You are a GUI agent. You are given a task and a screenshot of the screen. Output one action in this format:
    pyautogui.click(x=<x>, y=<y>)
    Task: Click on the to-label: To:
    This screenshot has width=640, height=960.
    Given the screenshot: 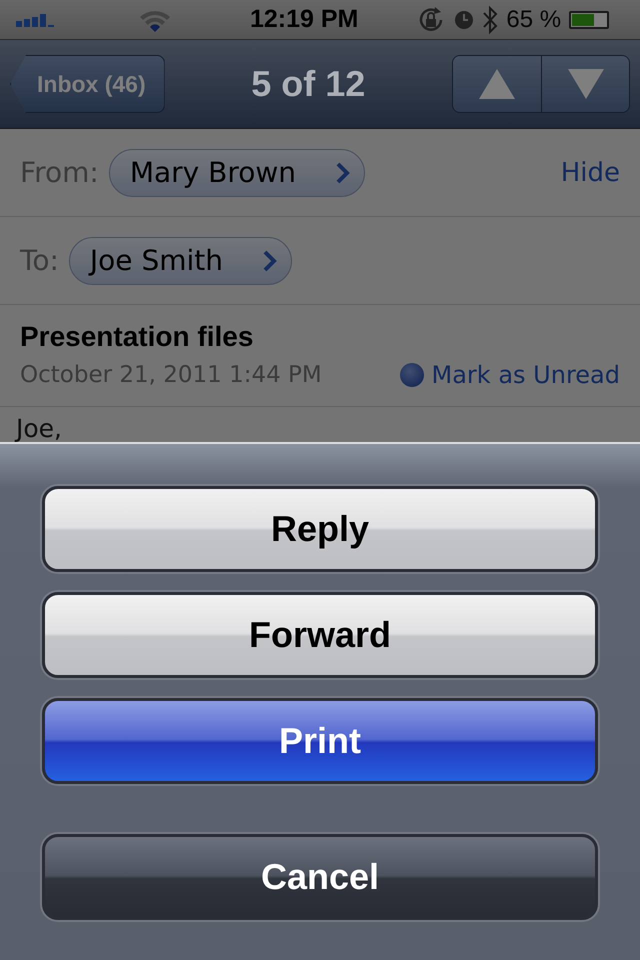 What is the action you would take?
    pyautogui.click(x=39, y=260)
    